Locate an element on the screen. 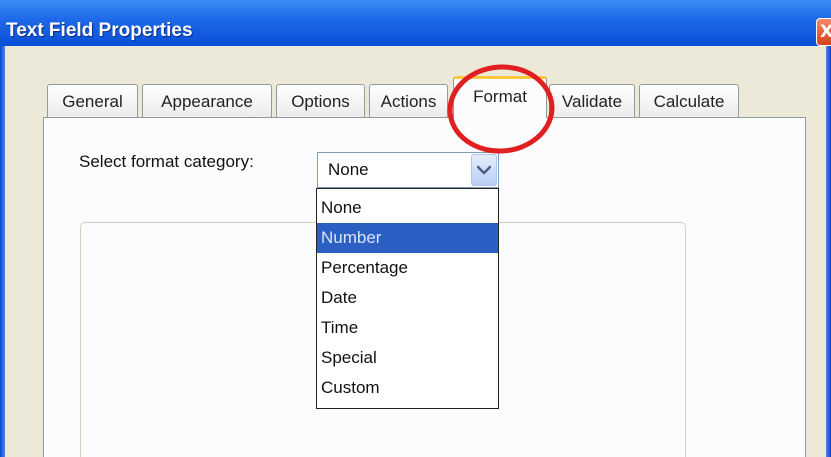  format-category-select: None is located at coordinates (408, 170).